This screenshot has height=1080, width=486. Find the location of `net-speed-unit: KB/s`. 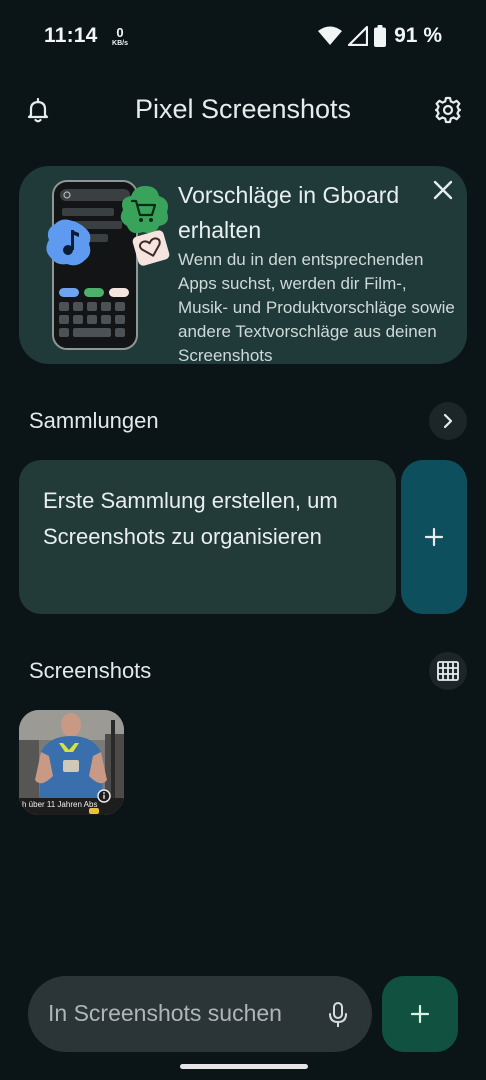

net-speed-unit: KB/s is located at coordinates (120, 43).